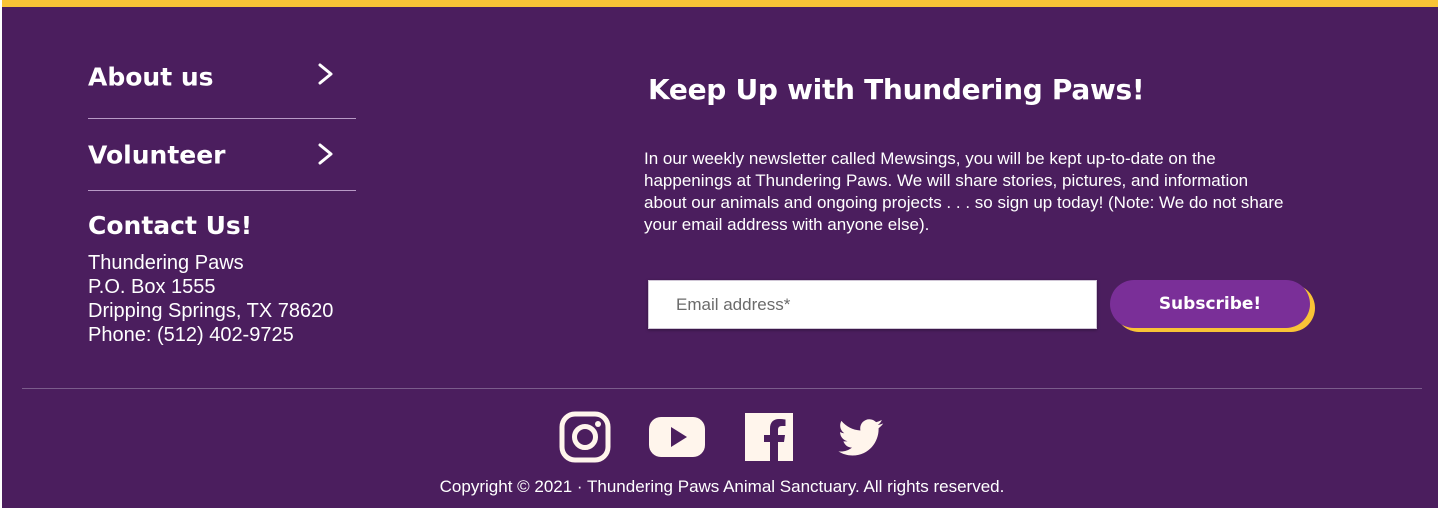 Image resolution: width=1440 pixels, height=508 pixels. Describe the element at coordinates (191, 335) in the screenshot. I see `contact-line-phone: Phone: (512) 402-9725` at that location.